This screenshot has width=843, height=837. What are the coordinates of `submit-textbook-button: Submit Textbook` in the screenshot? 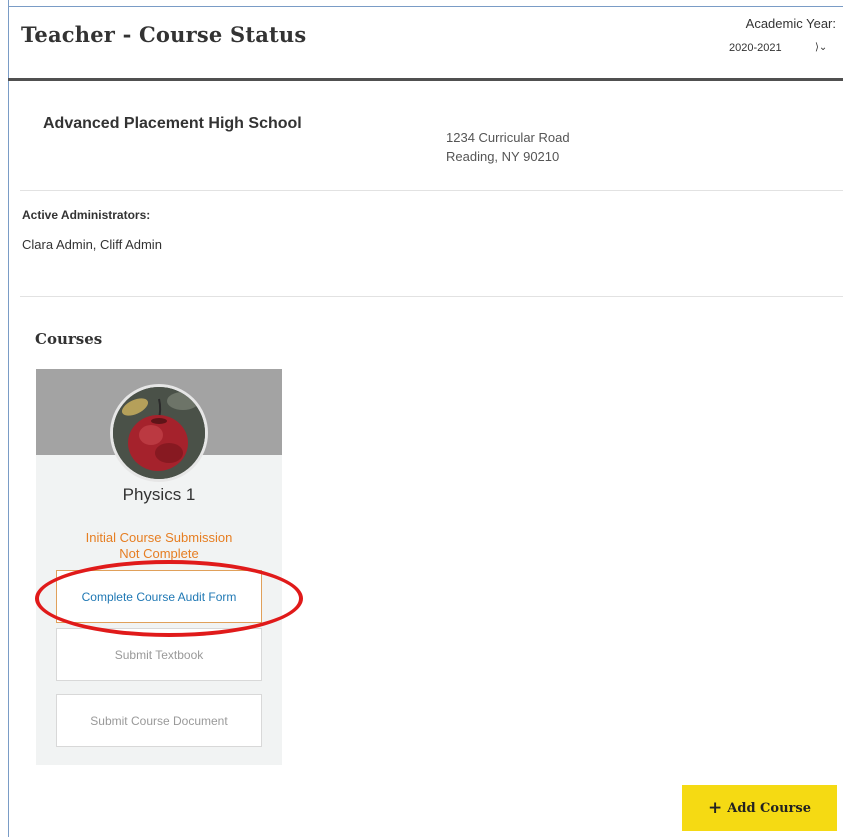 It's located at (159, 654).